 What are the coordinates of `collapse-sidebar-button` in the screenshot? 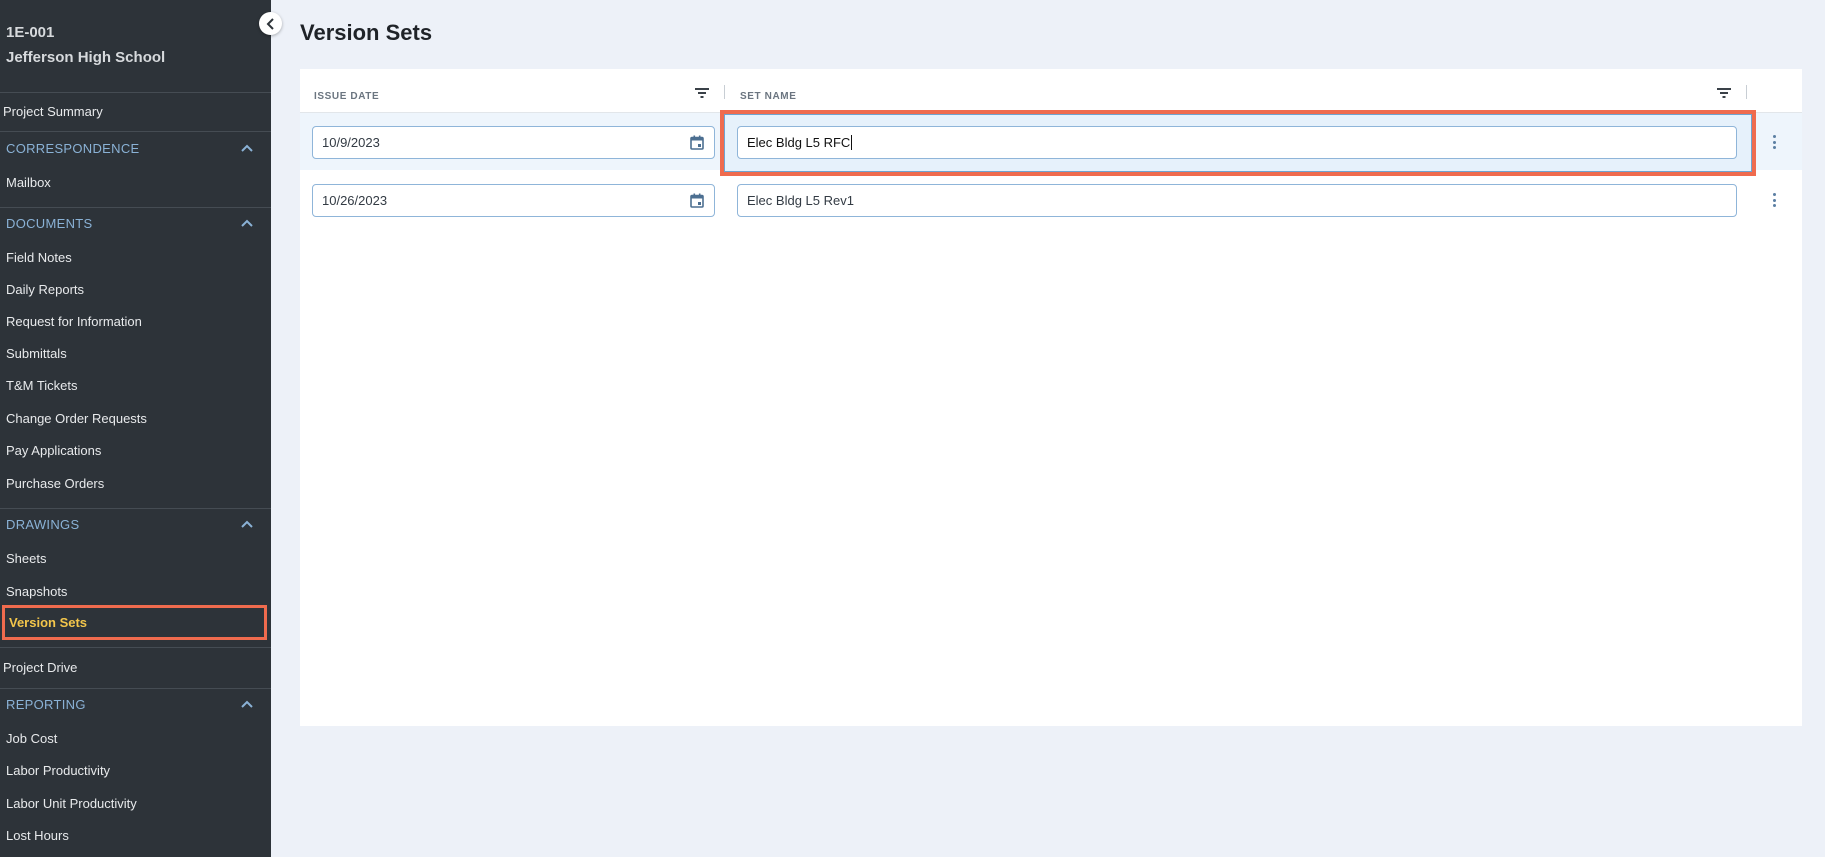 It's located at (270, 23).